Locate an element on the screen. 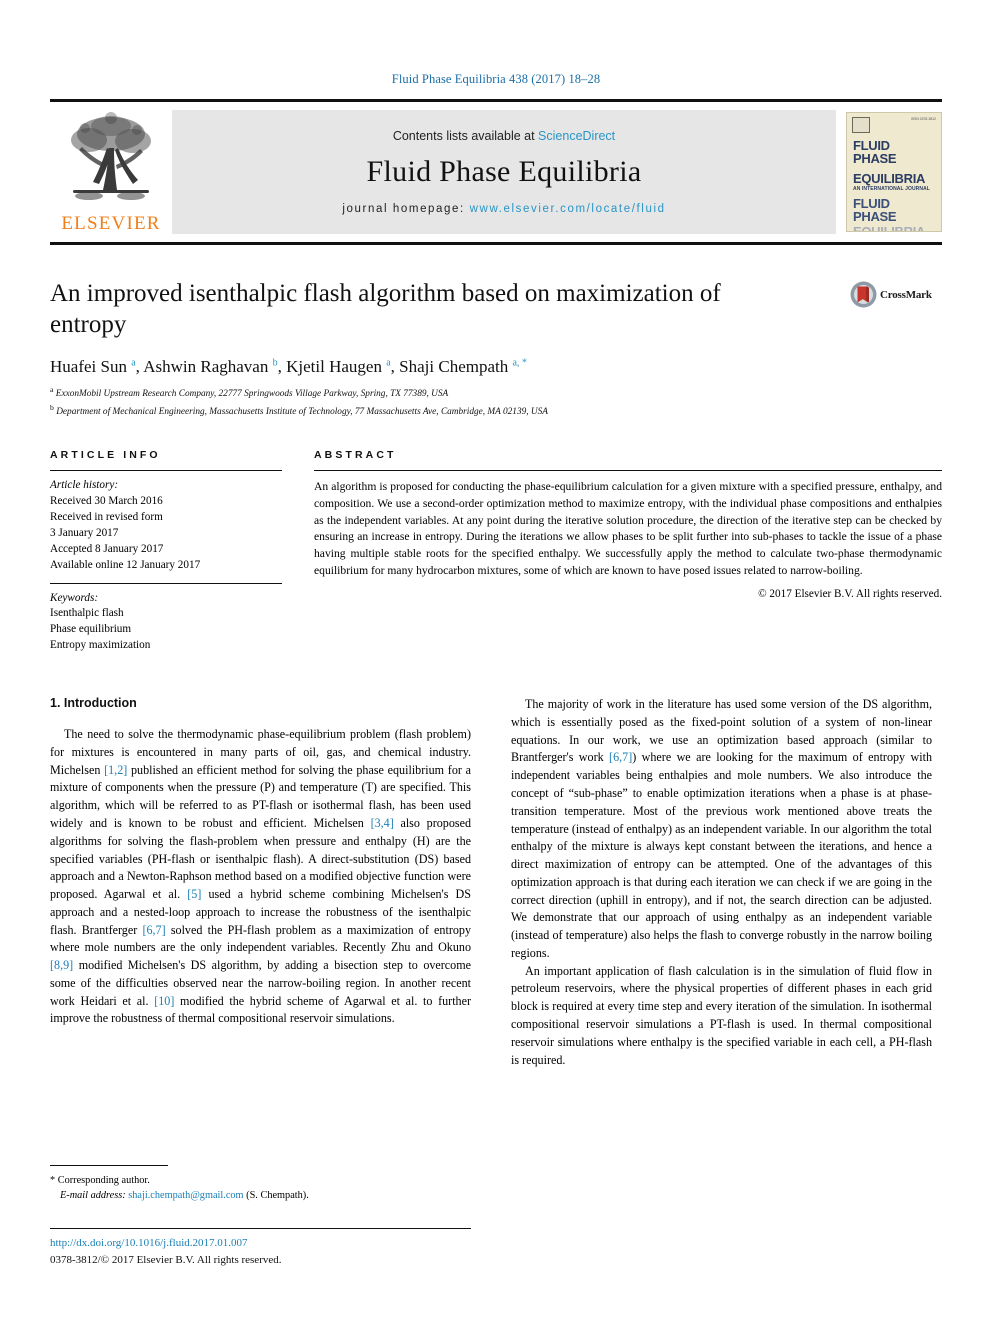  contents-lists-prefix: Contents lists available at is located at coordinates (465, 136).